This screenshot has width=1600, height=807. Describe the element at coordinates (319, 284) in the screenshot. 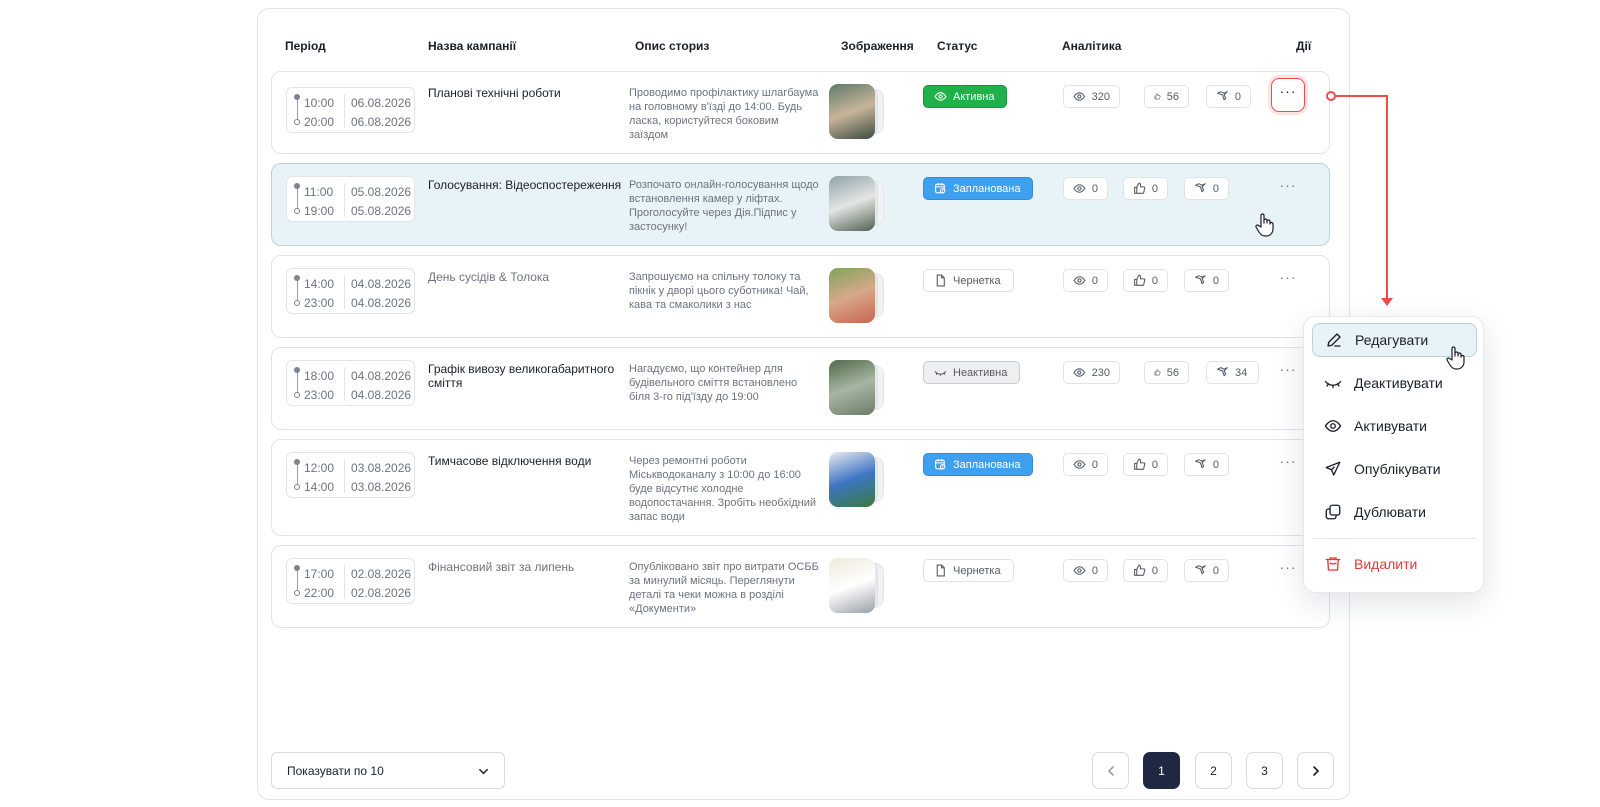

I see `time-start: 14:00` at that location.